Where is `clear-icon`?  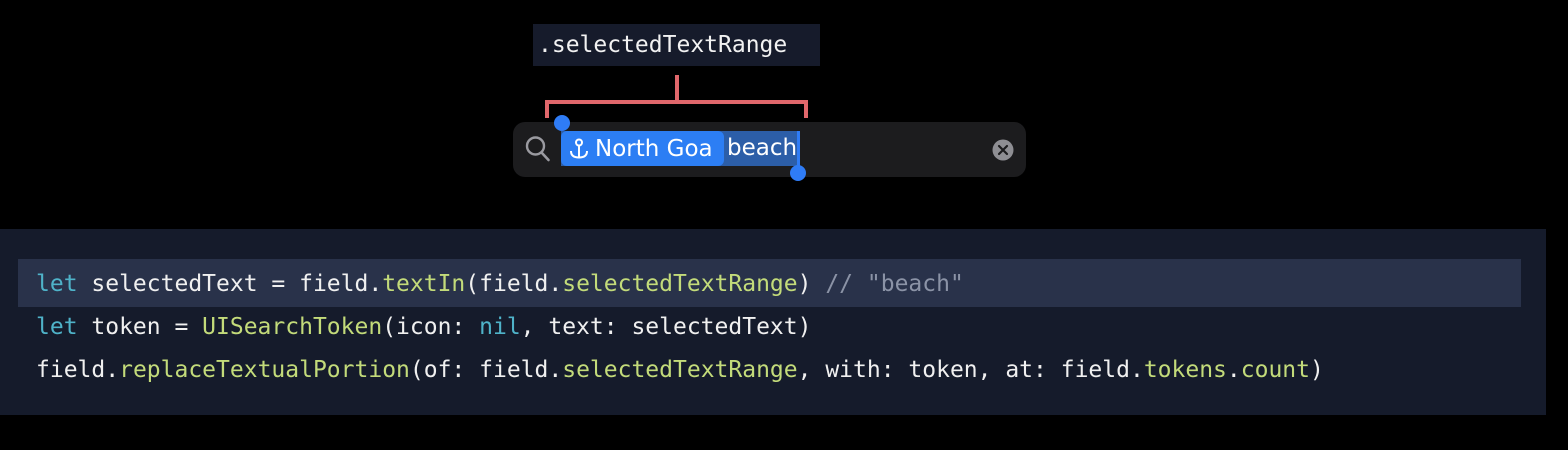
clear-icon is located at coordinates (1003, 152).